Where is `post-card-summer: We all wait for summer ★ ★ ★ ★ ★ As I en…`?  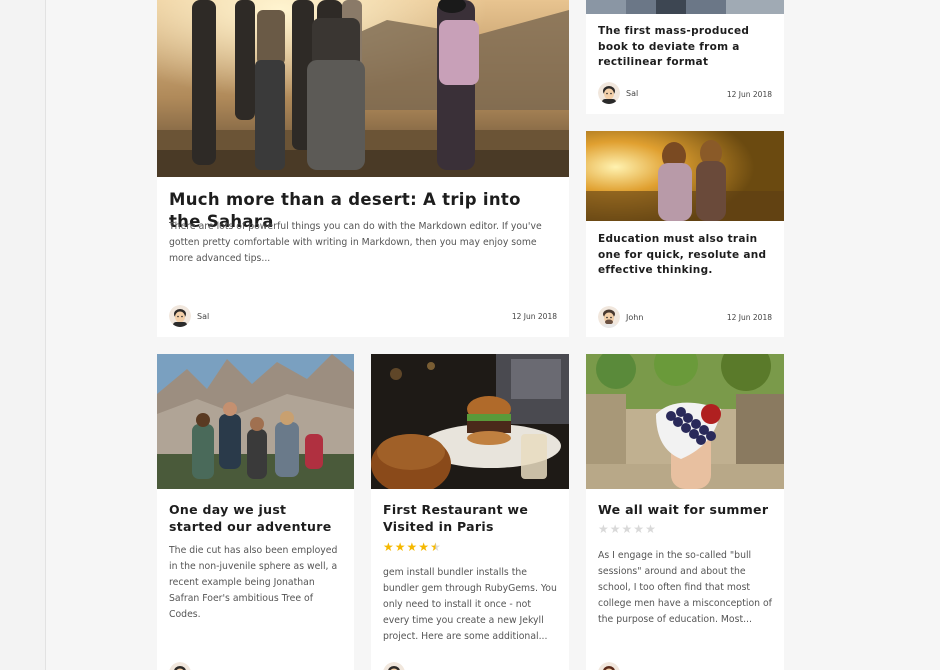
post-card-summer: We all wait for summer ★ ★ ★ ★ ★ As I en… is located at coordinates (685, 512).